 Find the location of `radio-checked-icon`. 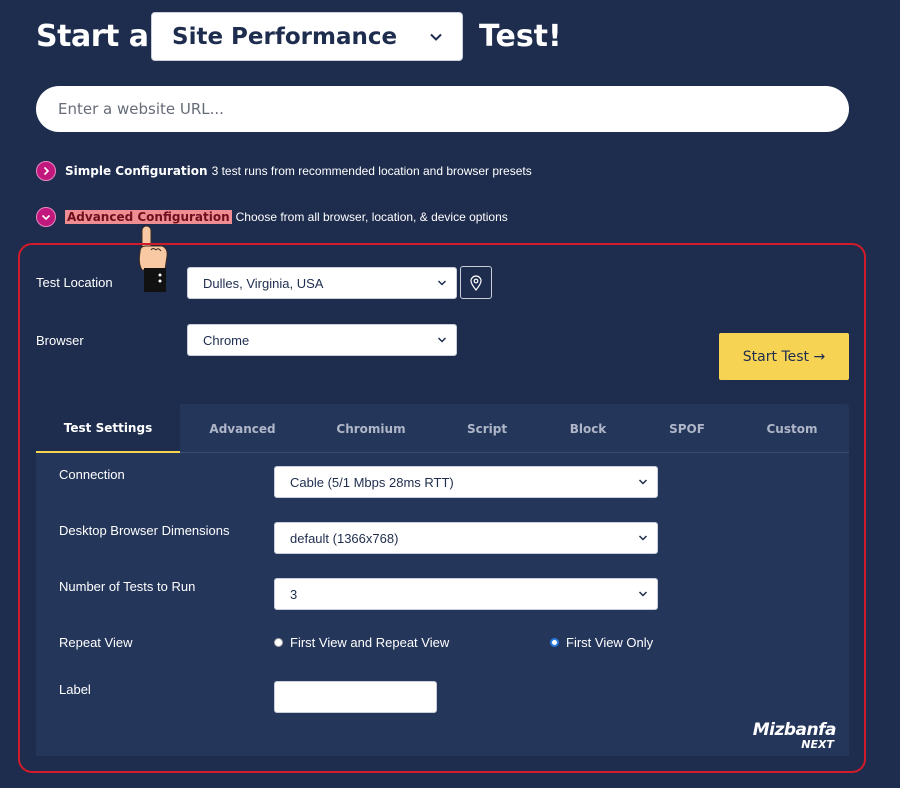

radio-checked-icon is located at coordinates (554, 642).